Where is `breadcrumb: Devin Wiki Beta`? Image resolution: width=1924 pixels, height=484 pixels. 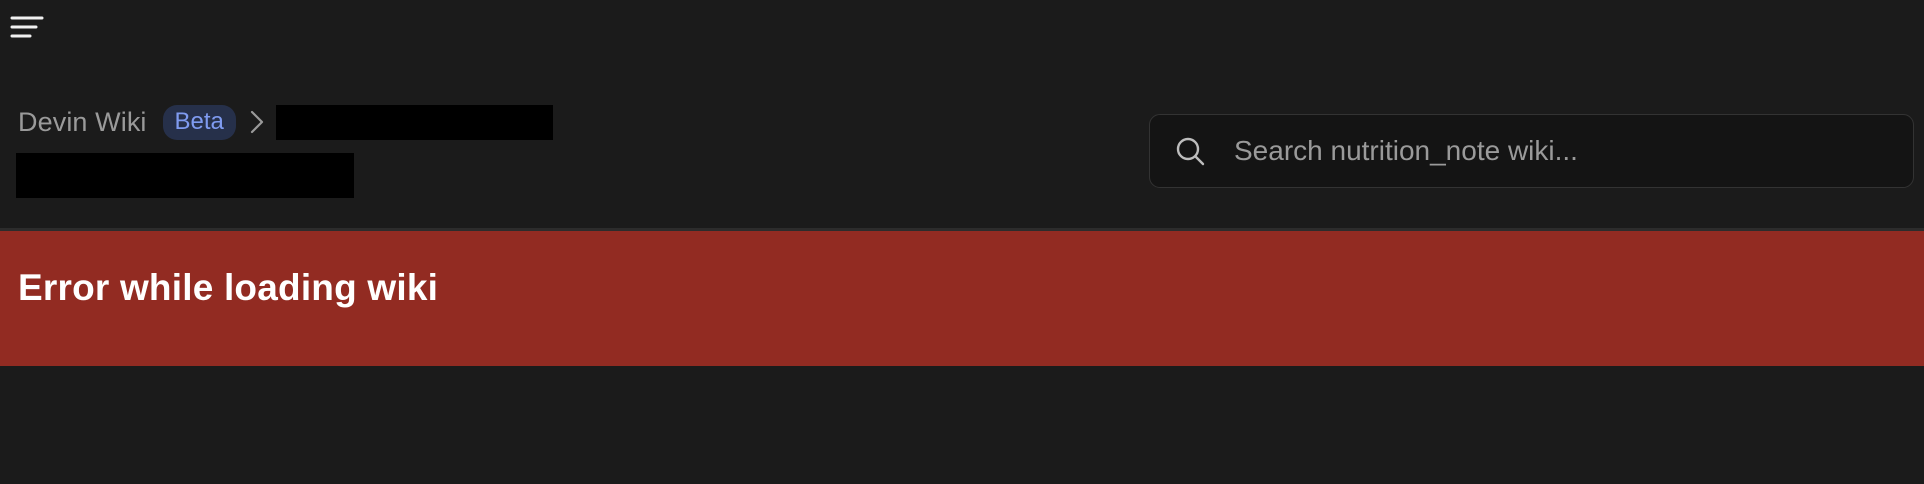 breadcrumb: Devin Wiki Beta is located at coordinates (285, 122).